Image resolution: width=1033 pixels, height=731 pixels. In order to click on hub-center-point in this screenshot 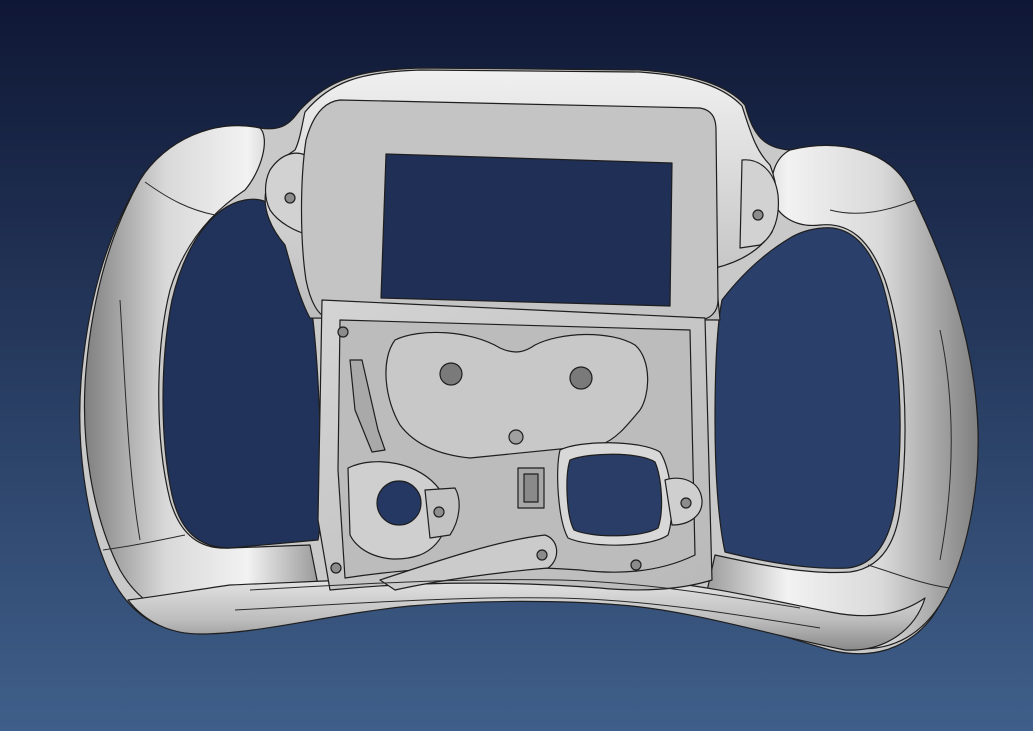, I will do `click(516, 437)`.